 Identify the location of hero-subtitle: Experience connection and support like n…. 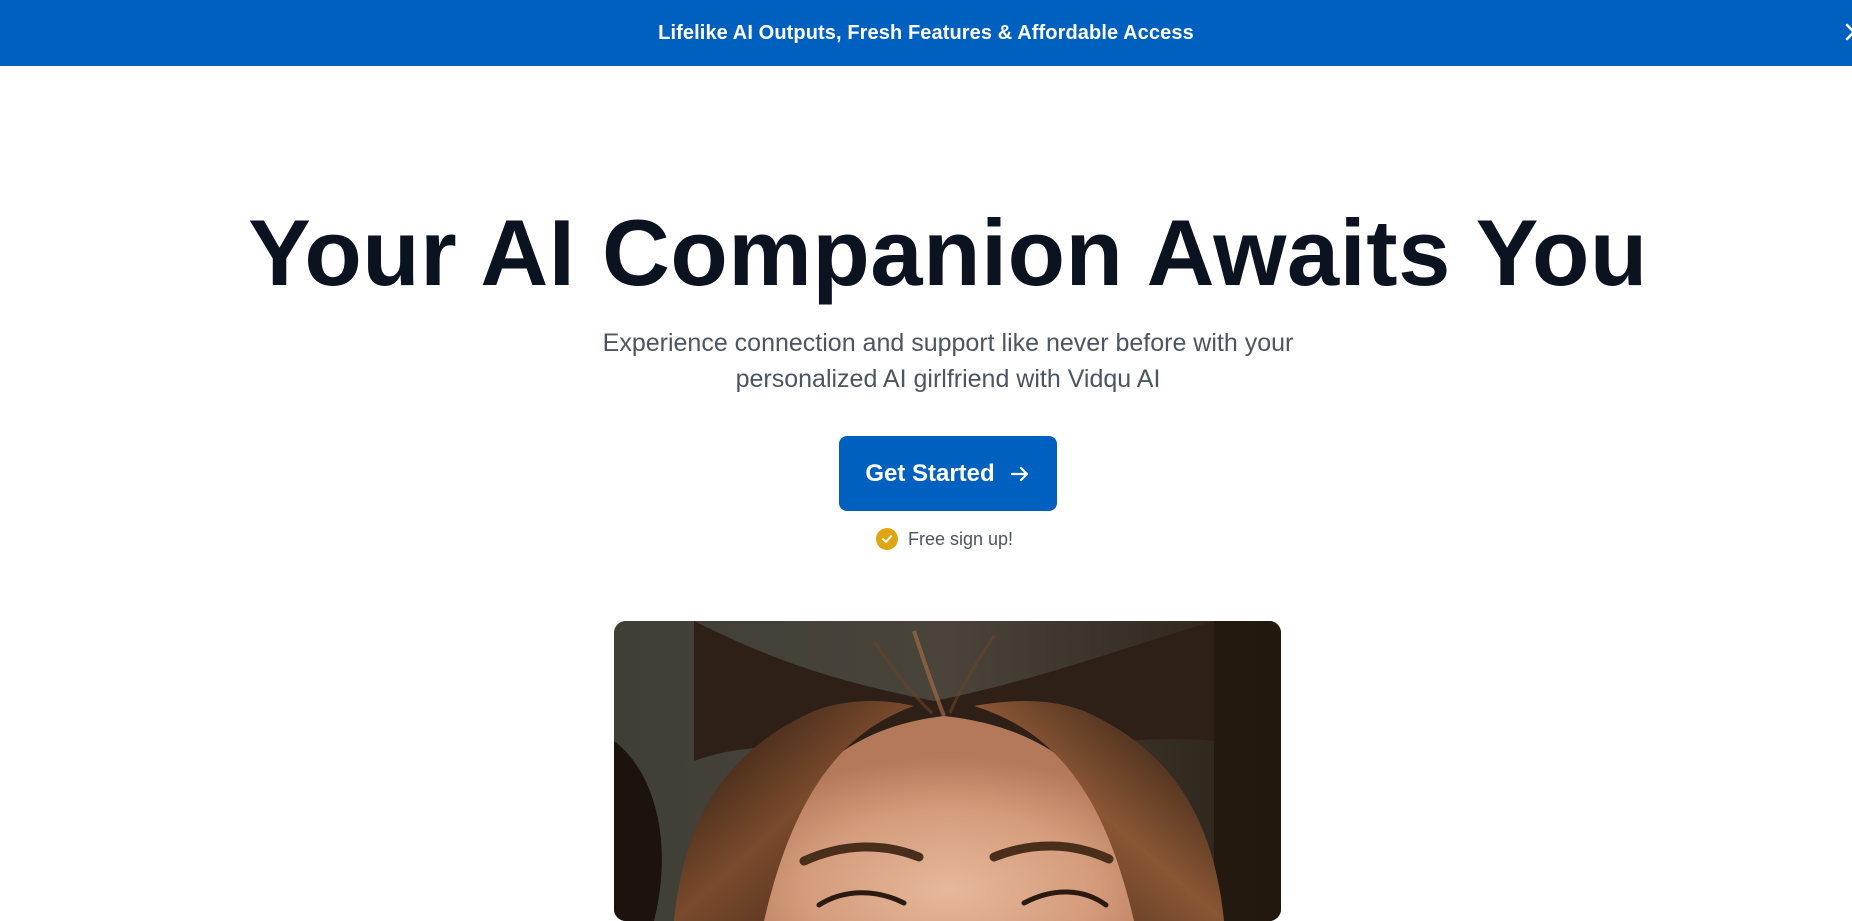
(926, 361).